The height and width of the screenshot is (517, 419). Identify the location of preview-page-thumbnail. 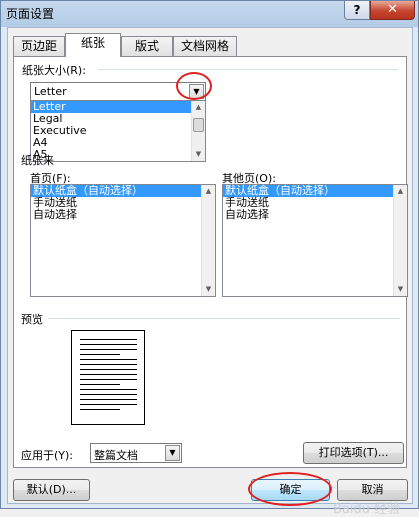
(108, 377).